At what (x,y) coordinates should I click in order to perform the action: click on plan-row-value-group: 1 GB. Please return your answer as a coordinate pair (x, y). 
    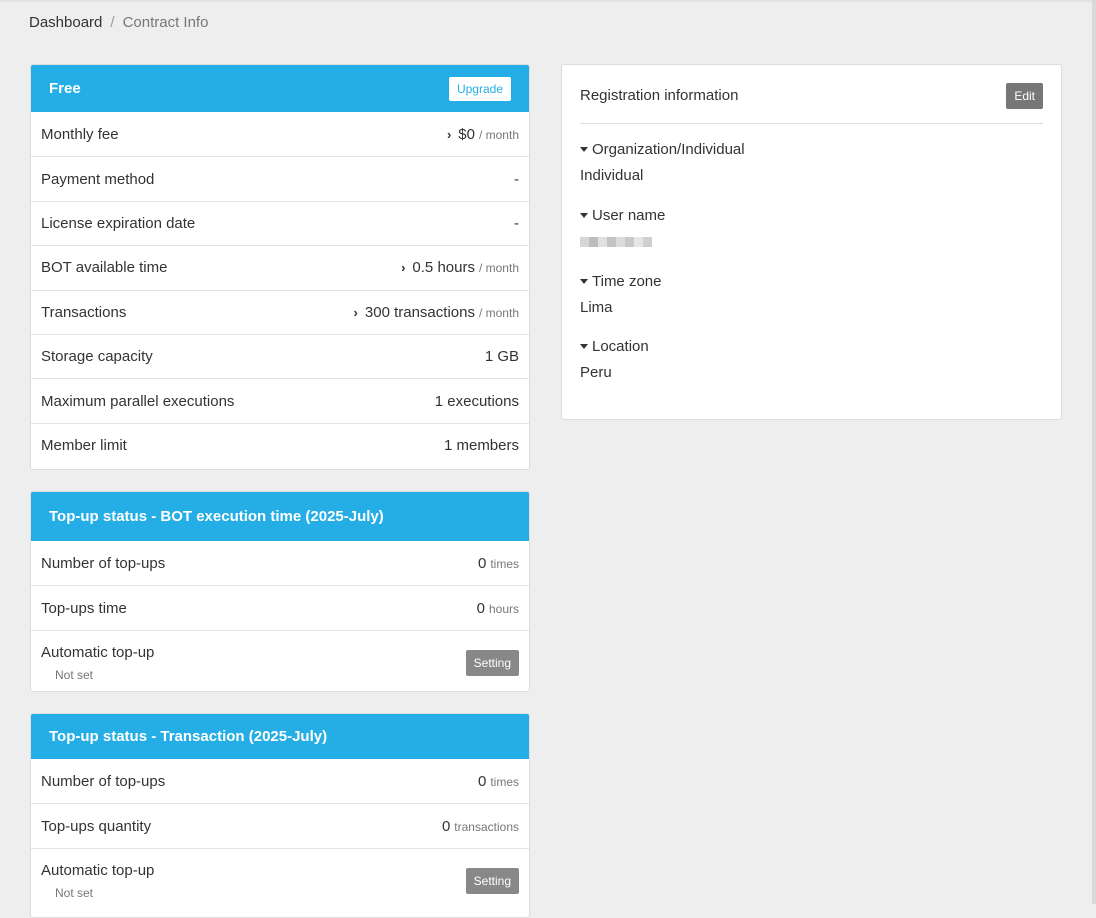
    Looking at the image, I should click on (502, 356).